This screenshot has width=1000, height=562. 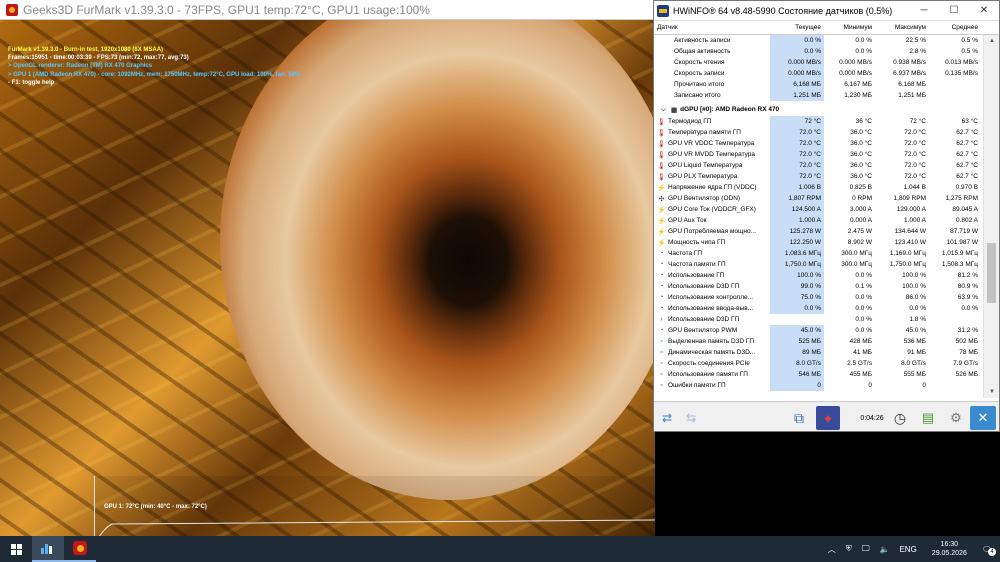 I want to click on start-button, so click(x=16, y=549).